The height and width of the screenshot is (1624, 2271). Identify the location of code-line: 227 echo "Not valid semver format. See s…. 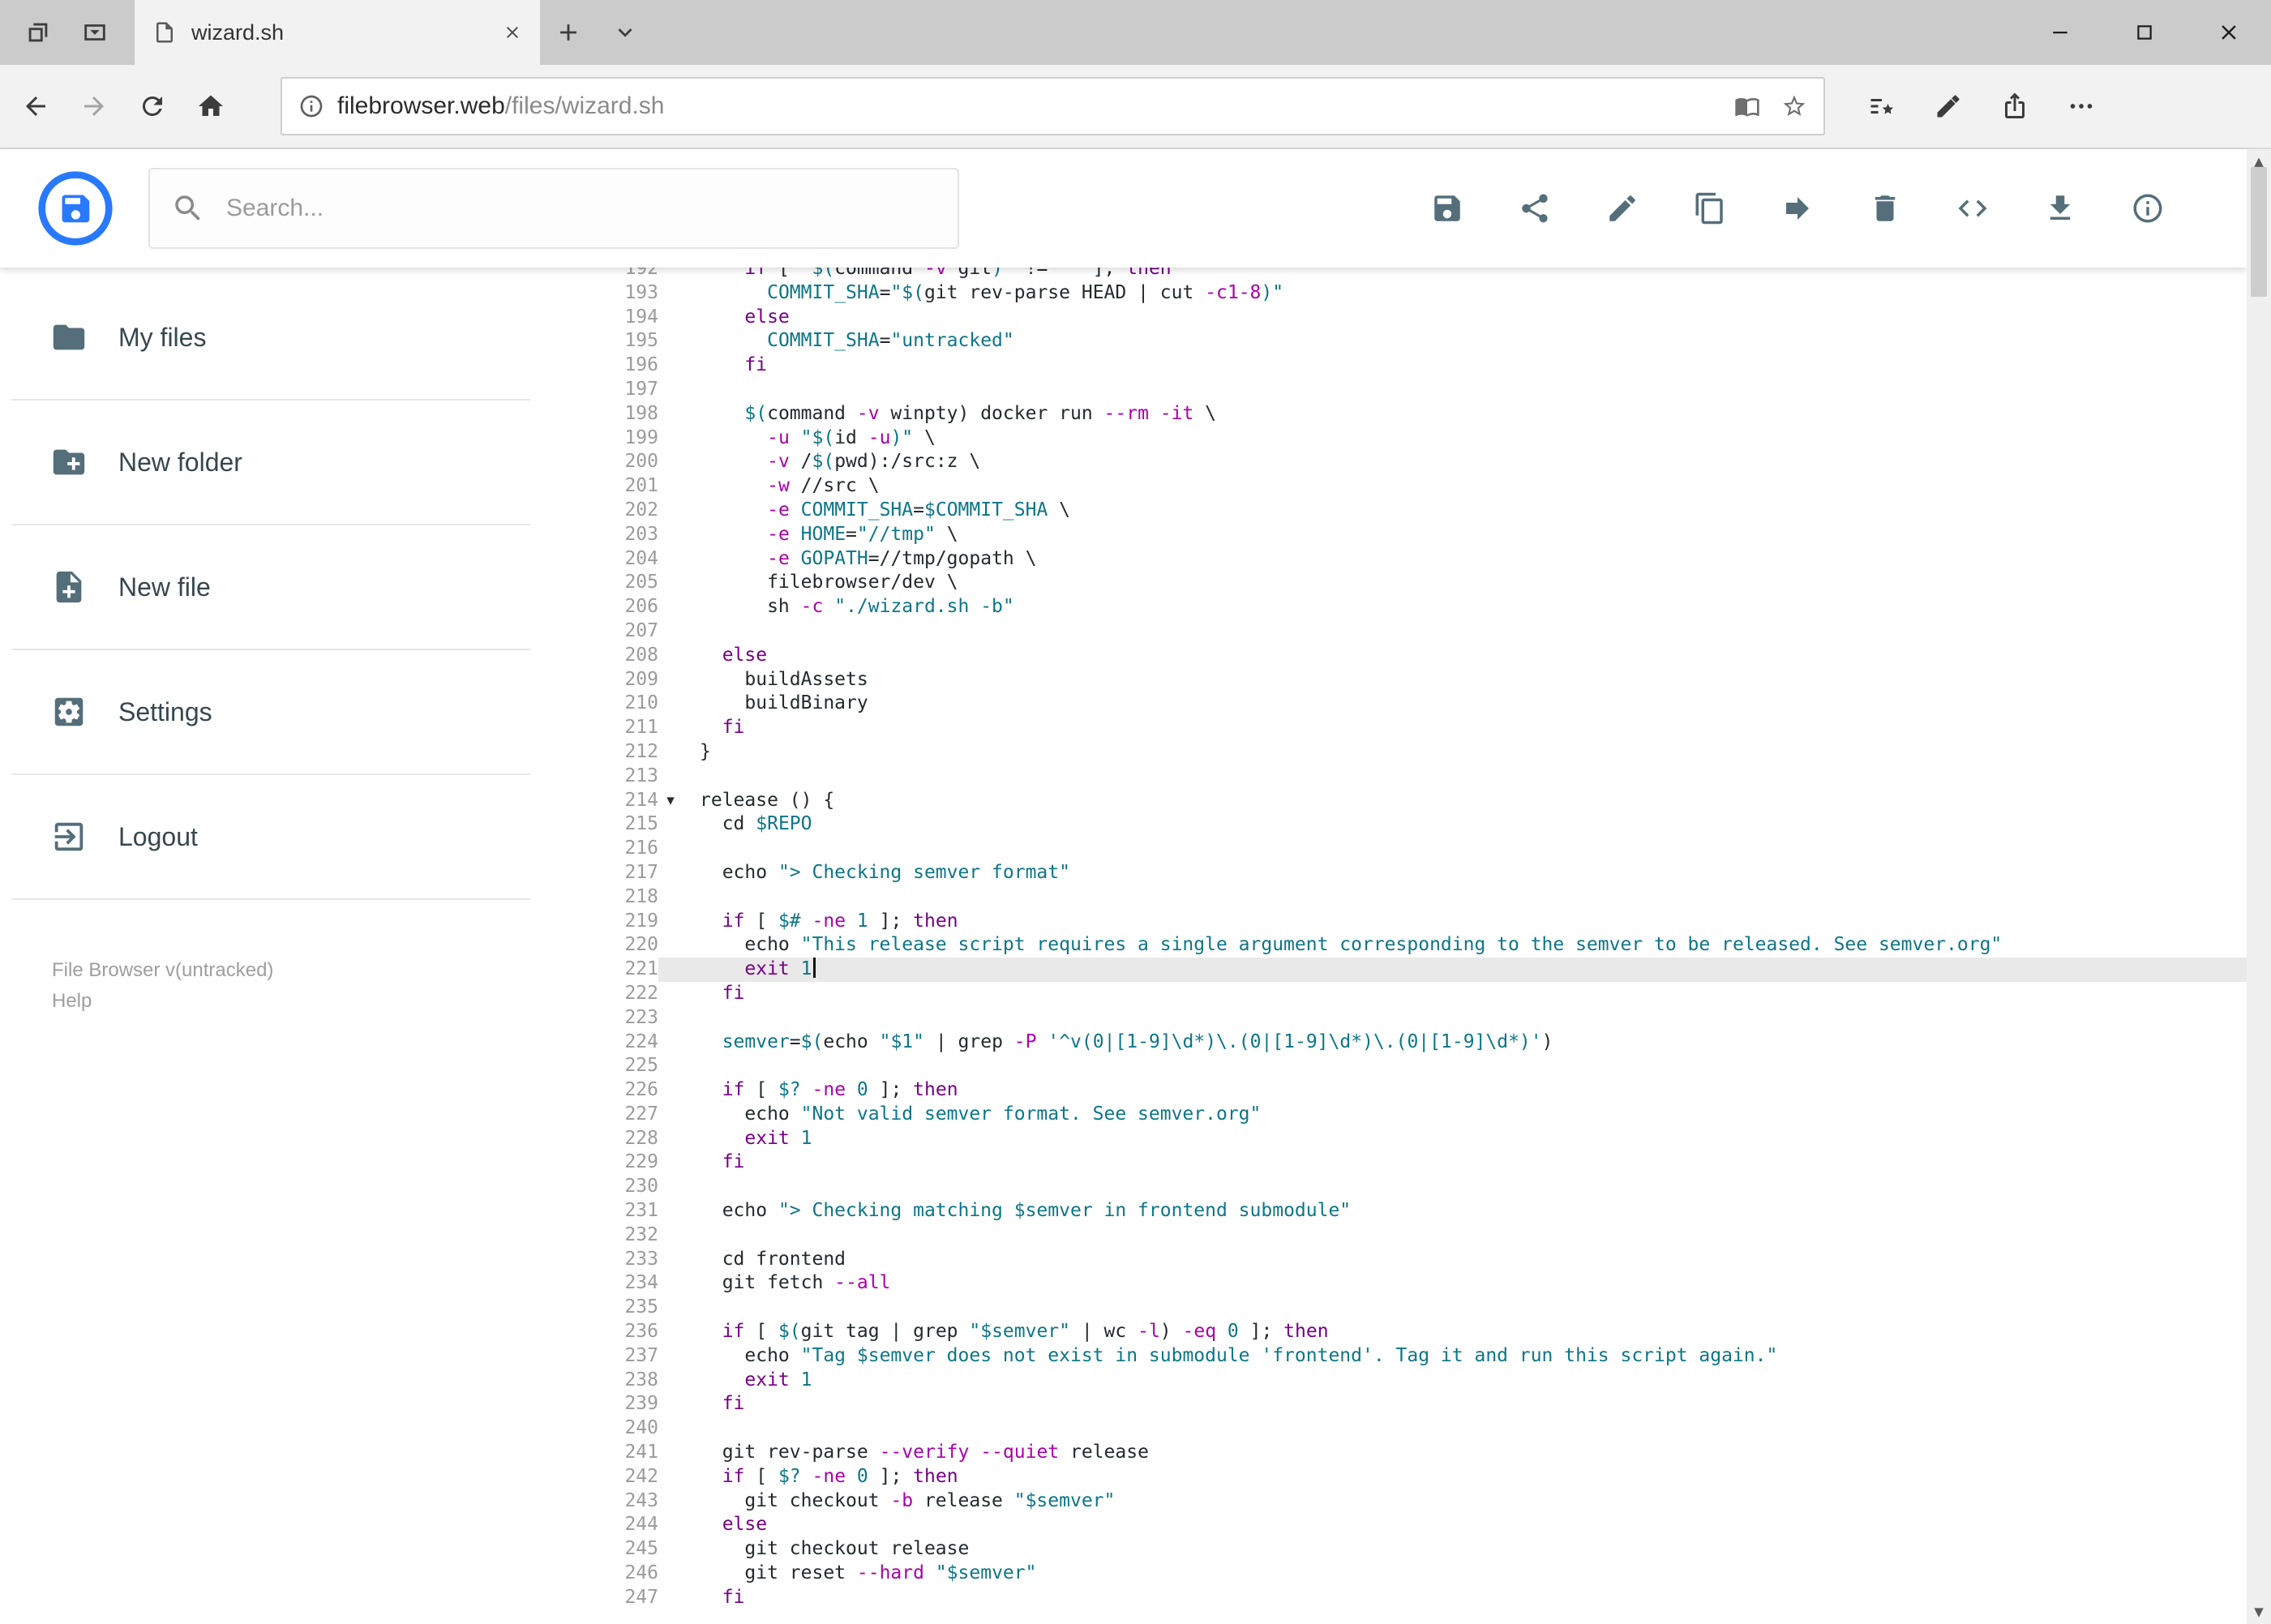
(1423, 1115).